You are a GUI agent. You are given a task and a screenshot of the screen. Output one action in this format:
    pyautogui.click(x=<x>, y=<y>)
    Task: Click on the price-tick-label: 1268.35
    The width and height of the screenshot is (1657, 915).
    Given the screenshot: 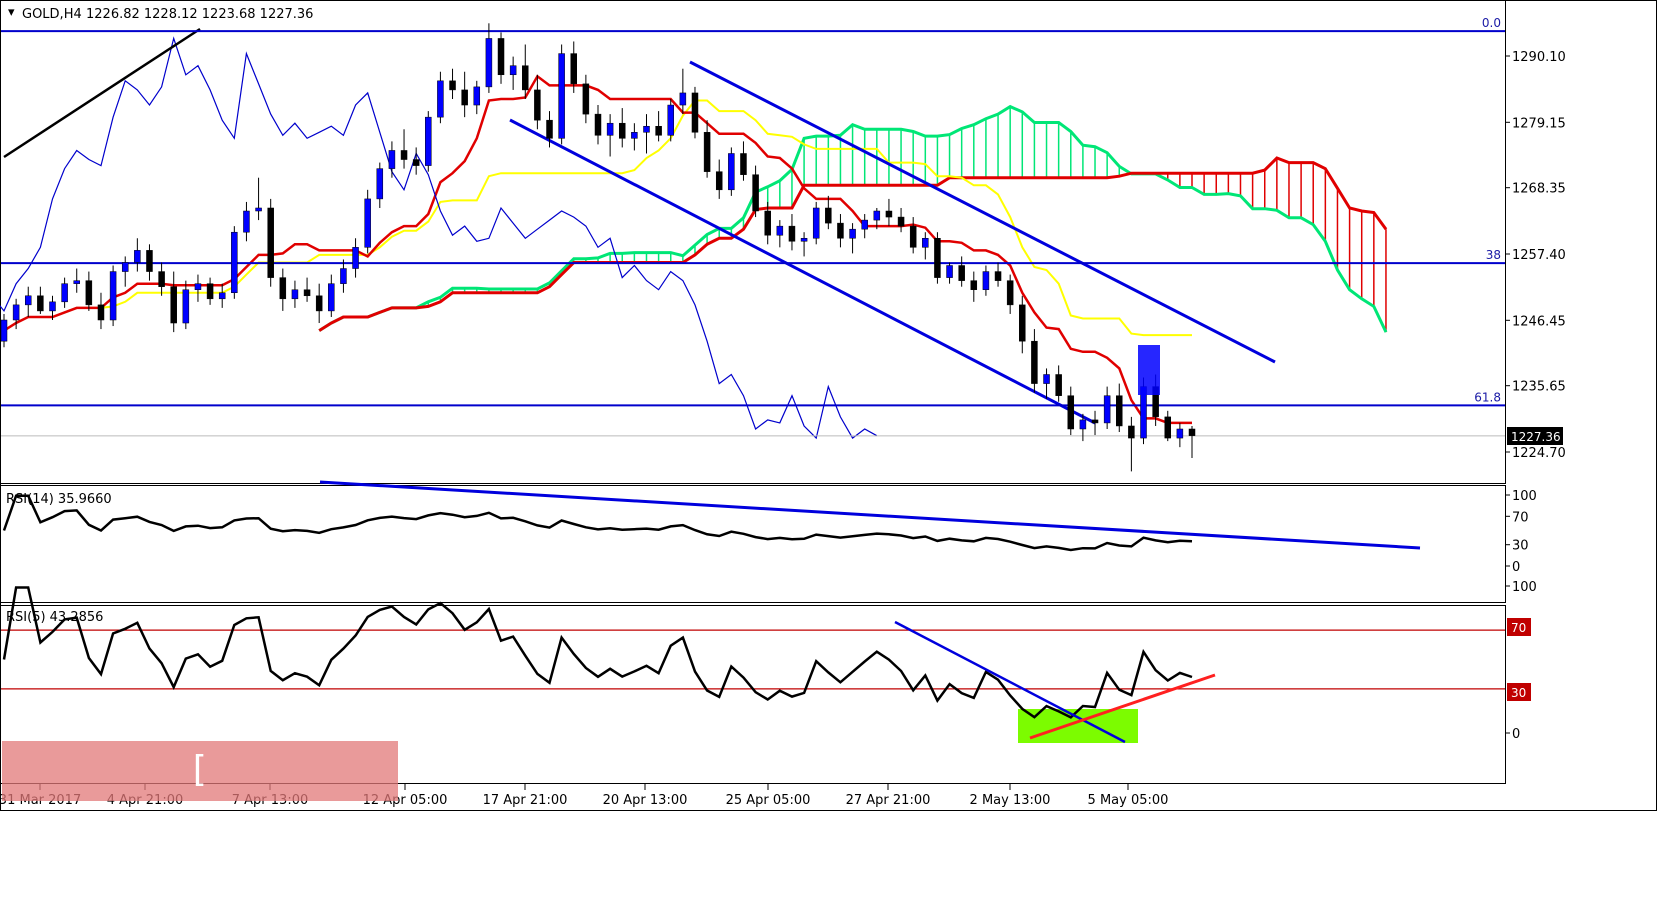 What is the action you would take?
    pyautogui.click(x=1539, y=189)
    